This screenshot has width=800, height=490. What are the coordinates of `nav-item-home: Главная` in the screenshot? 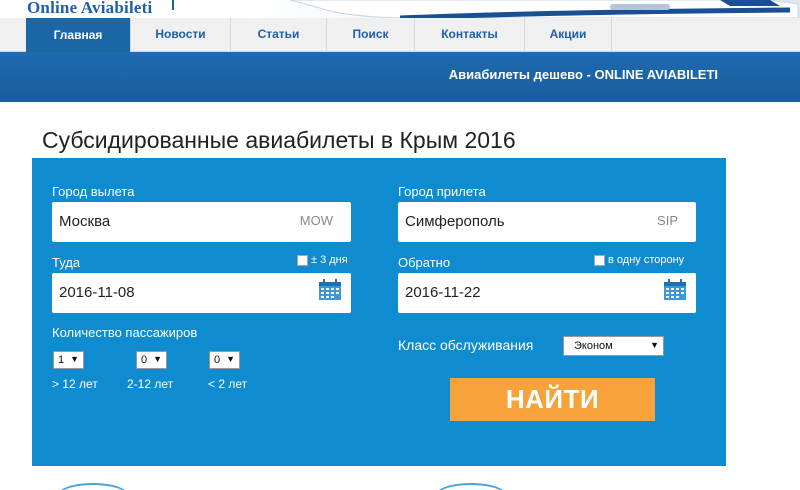 It's located at (78, 35).